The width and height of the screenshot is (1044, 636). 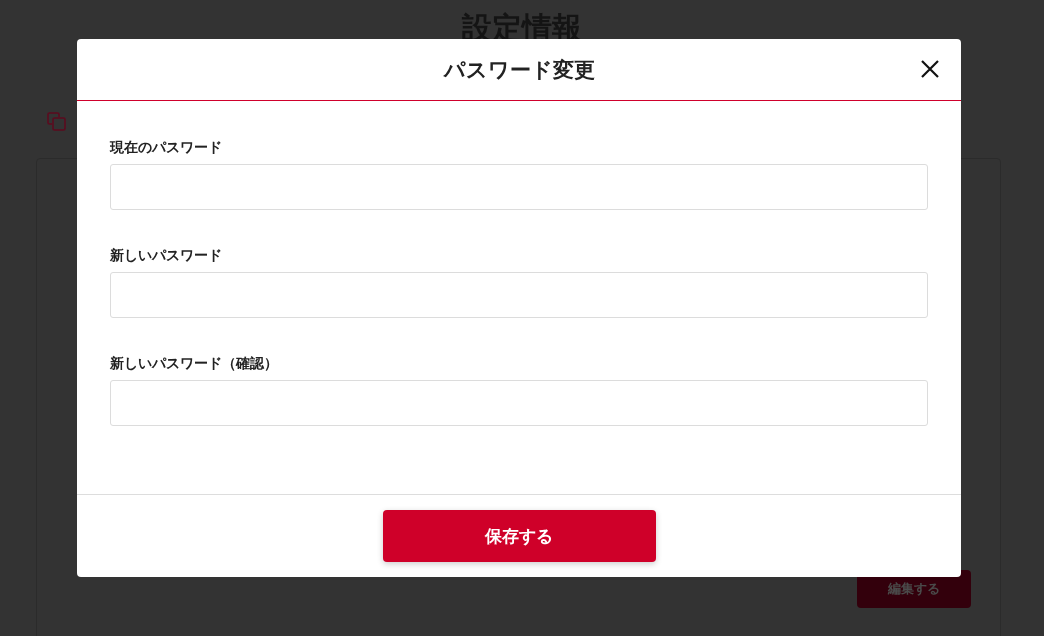 I want to click on field-label: 新しいパスワード, so click(x=166, y=255).